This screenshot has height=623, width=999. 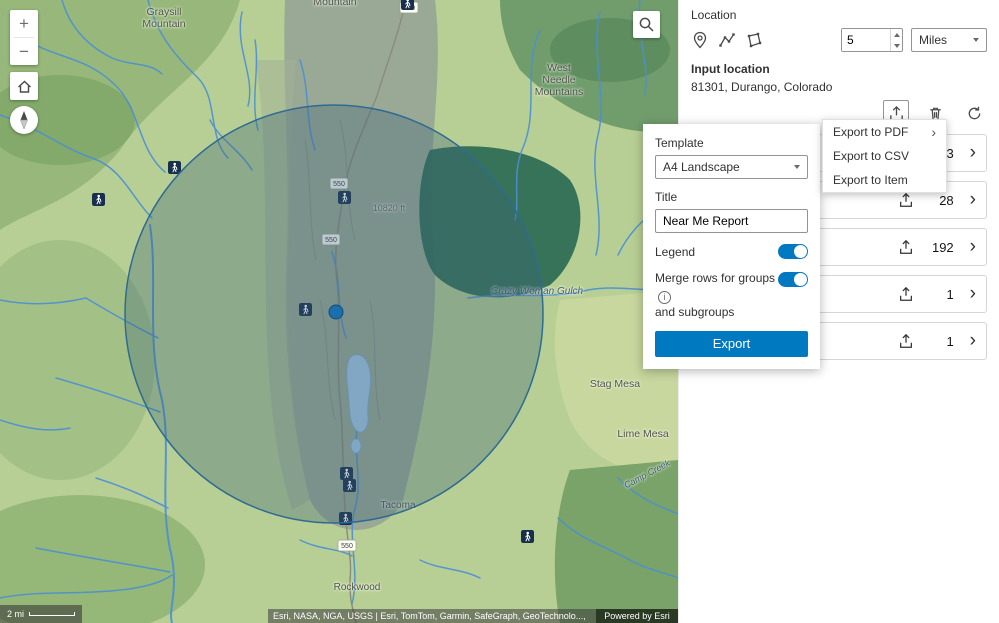 What do you see at coordinates (714, 15) in the screenshot?
I see `location-label: Location` at bounding box center [714, 15].